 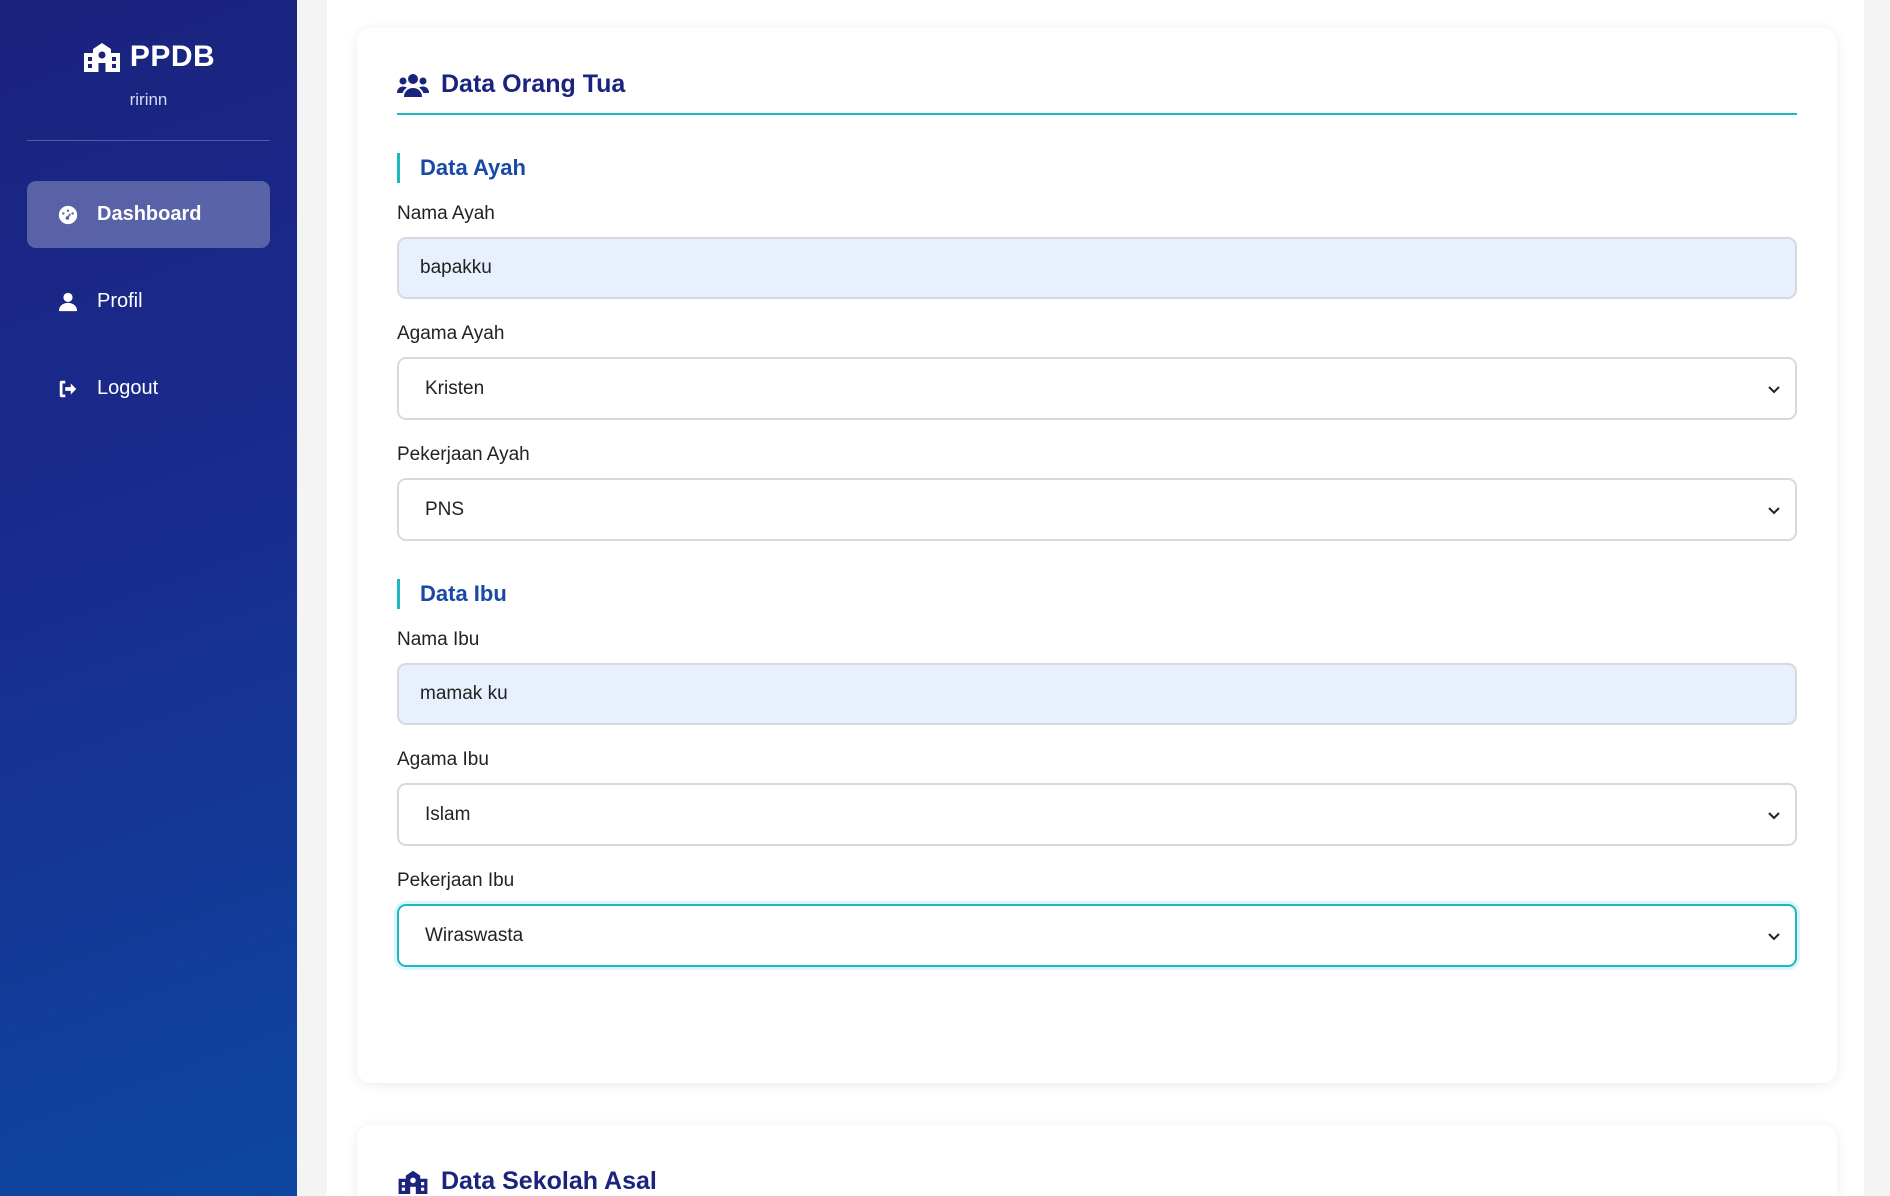 What do you see at coordinates (446, 213) in the screenshot?
I see `field-label: Nama Ayah` at bounding box center [446, 213].